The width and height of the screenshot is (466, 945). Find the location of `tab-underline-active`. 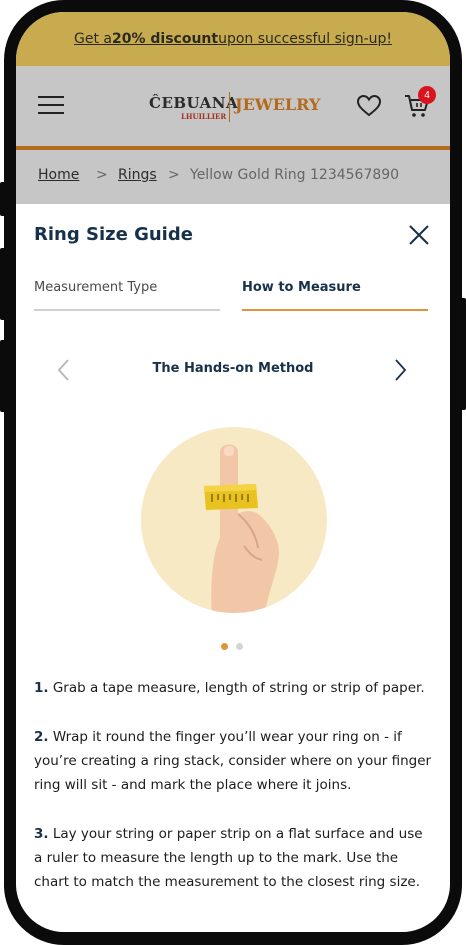

tab-underline-active is located at coordinates (335, 310).